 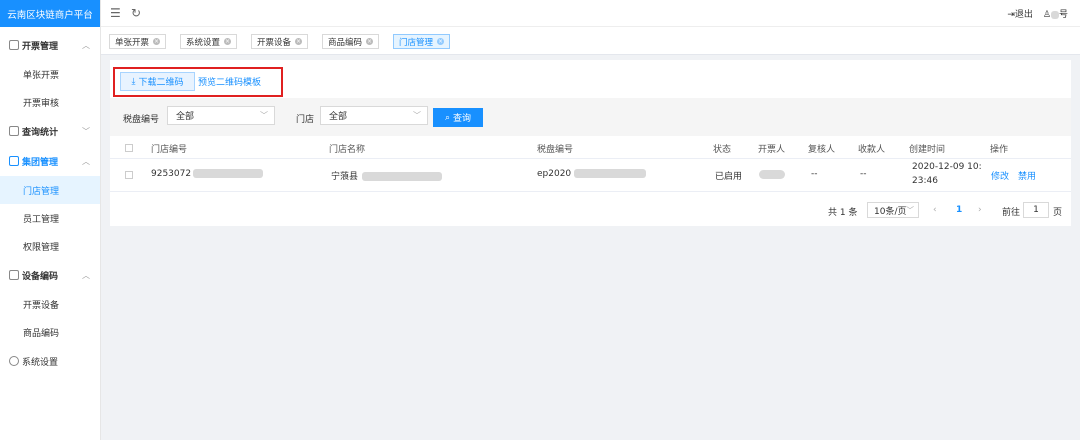 I want to click on collapse-menu-icon: ☰, so click(x=115, y=13).